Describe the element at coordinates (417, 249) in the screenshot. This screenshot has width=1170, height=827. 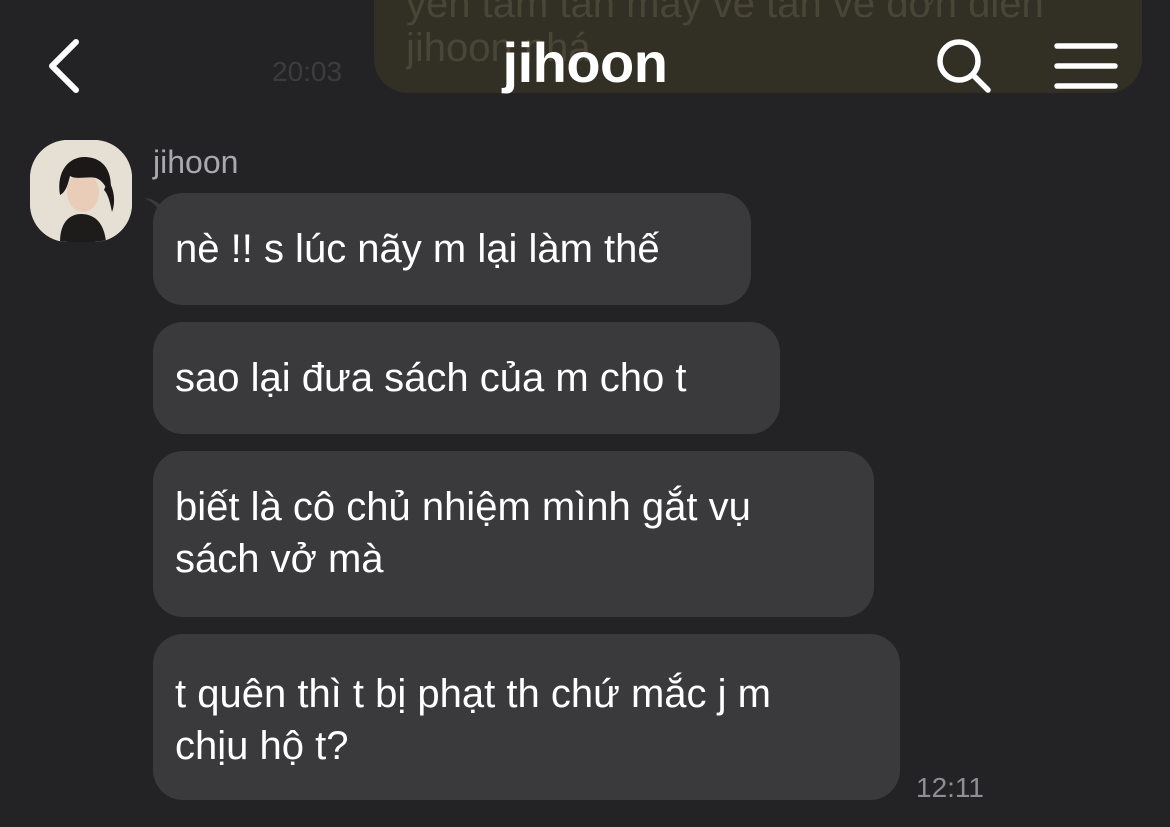
I see `message-text: nè !! s lúc nãy m lại làm thế` at that location.